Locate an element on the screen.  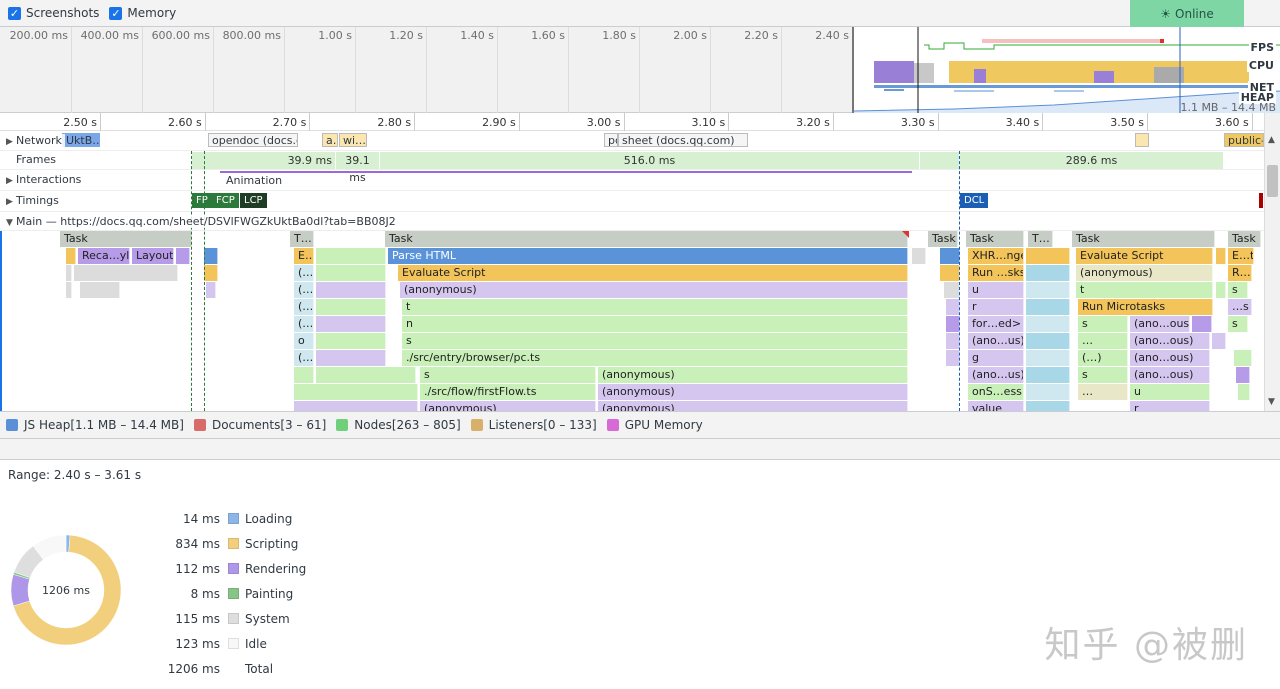
frame-bar: 516.0 ms is located at coordinates (650, 160).